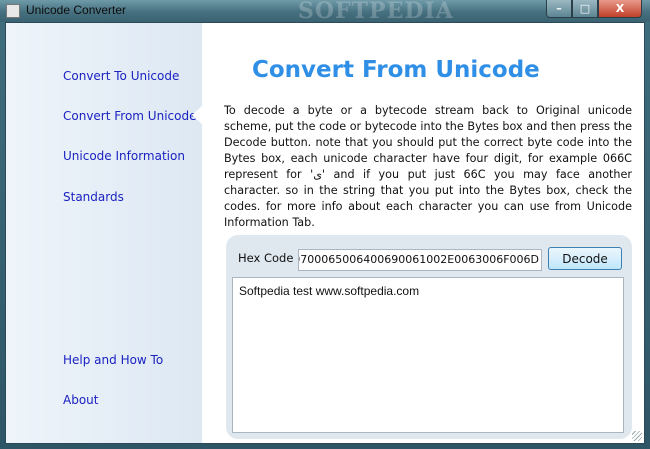 The height and width of the screenshot is (449, 650). I want to click on sidebar-item-help: Help and How To, so click(113, 360).